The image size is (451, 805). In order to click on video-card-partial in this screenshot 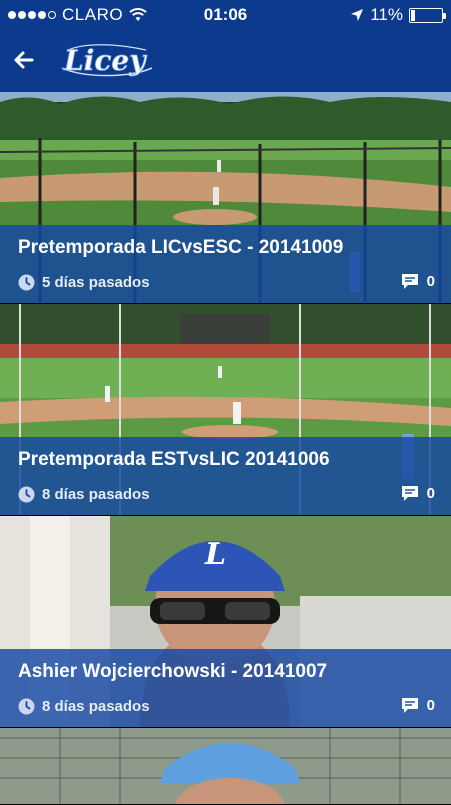, I will do `click(225, 766)`.